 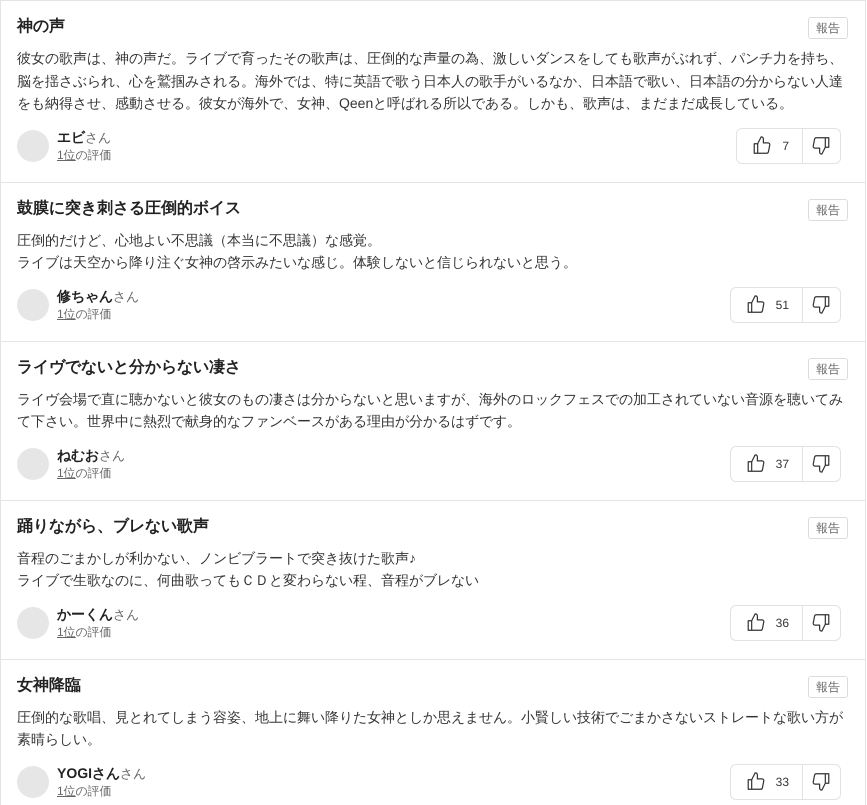 What do you see at coordinates (766, 781) in the screenshot?
I see `like-button: 33` at bounding box center [766, 781].